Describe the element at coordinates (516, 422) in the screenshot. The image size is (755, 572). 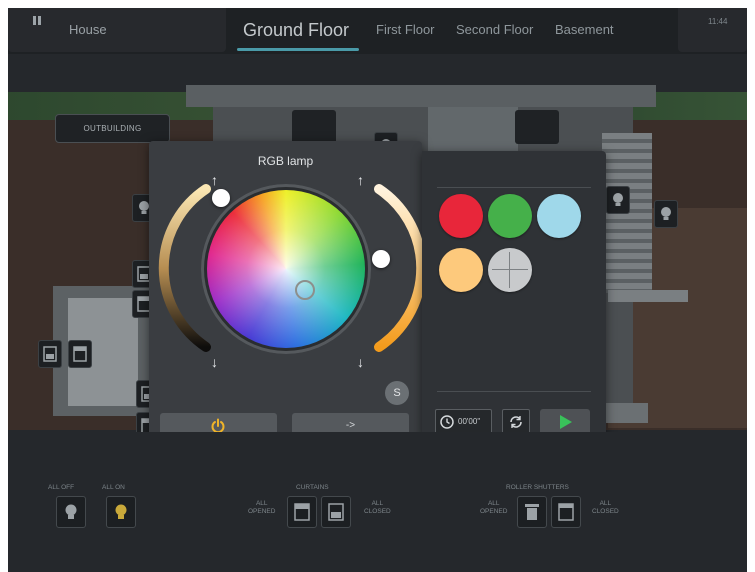
I see `loop-icon` at that location.